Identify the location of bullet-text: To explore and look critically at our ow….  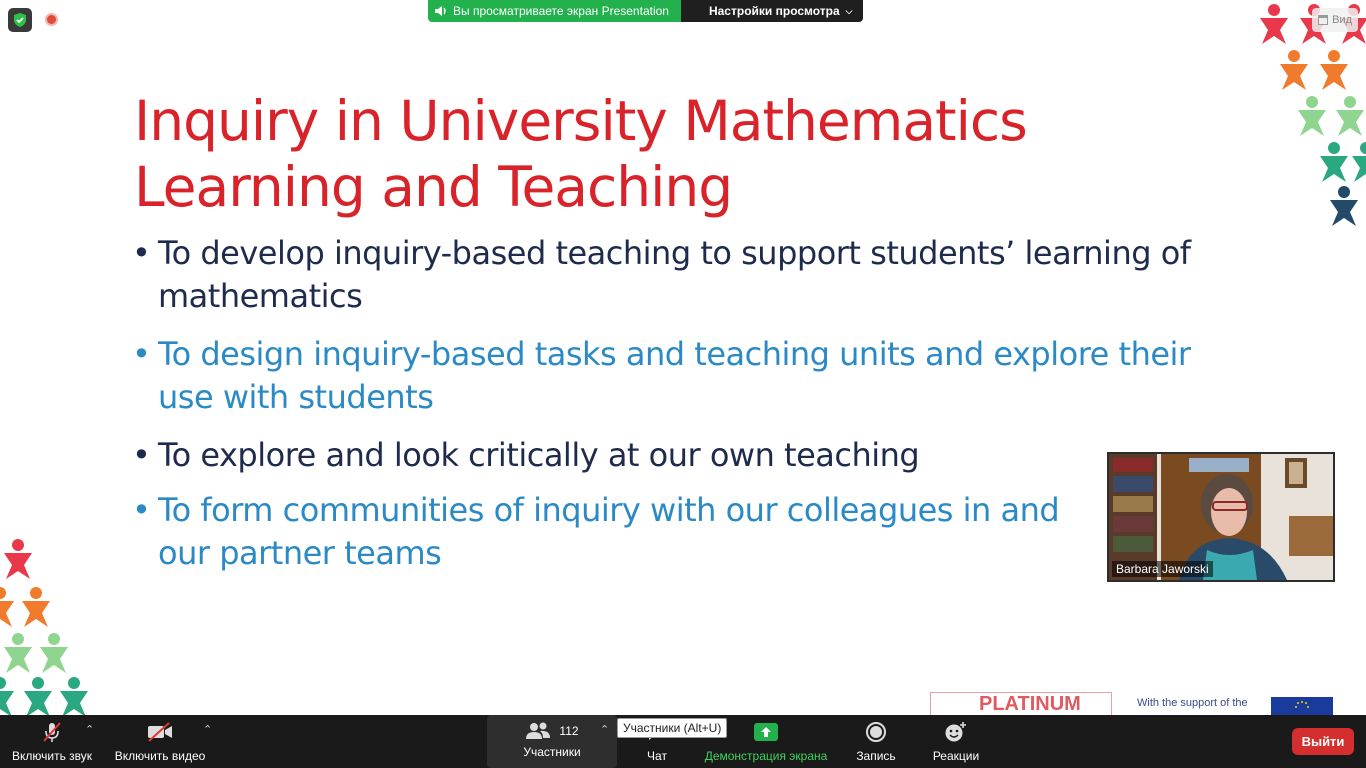
(539, 455).